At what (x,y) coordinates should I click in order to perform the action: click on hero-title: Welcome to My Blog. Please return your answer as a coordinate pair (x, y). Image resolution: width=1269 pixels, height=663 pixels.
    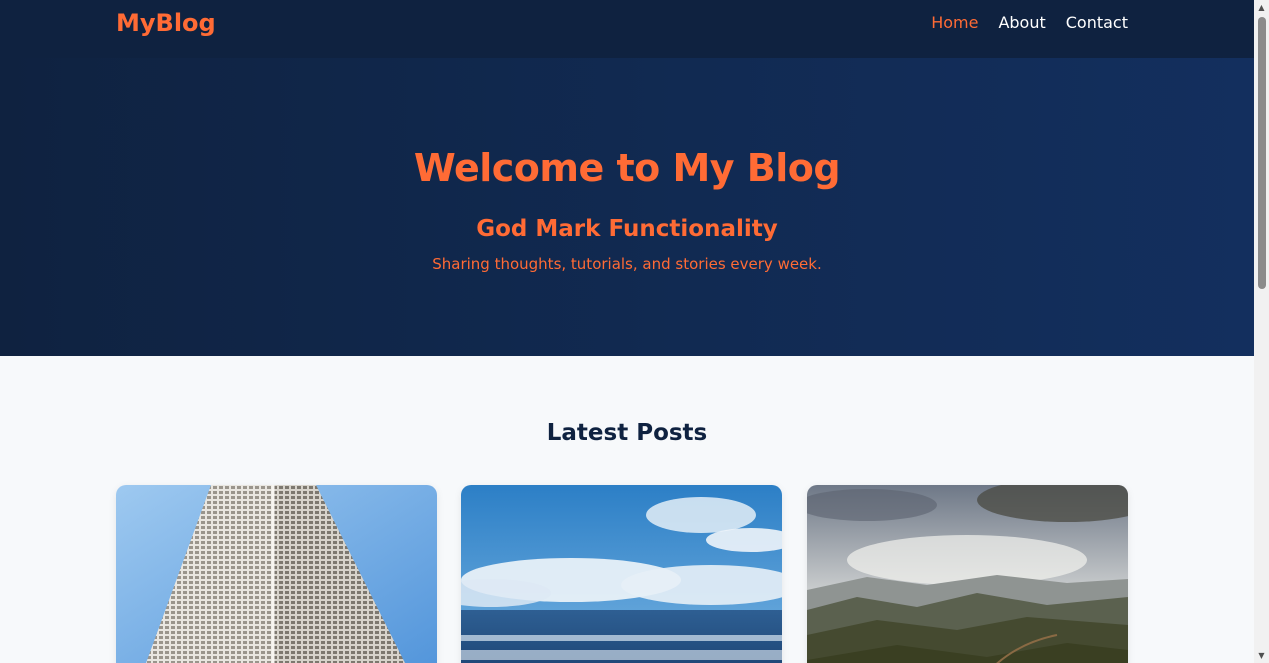
    Looking at the image, I should click on (627, 168).